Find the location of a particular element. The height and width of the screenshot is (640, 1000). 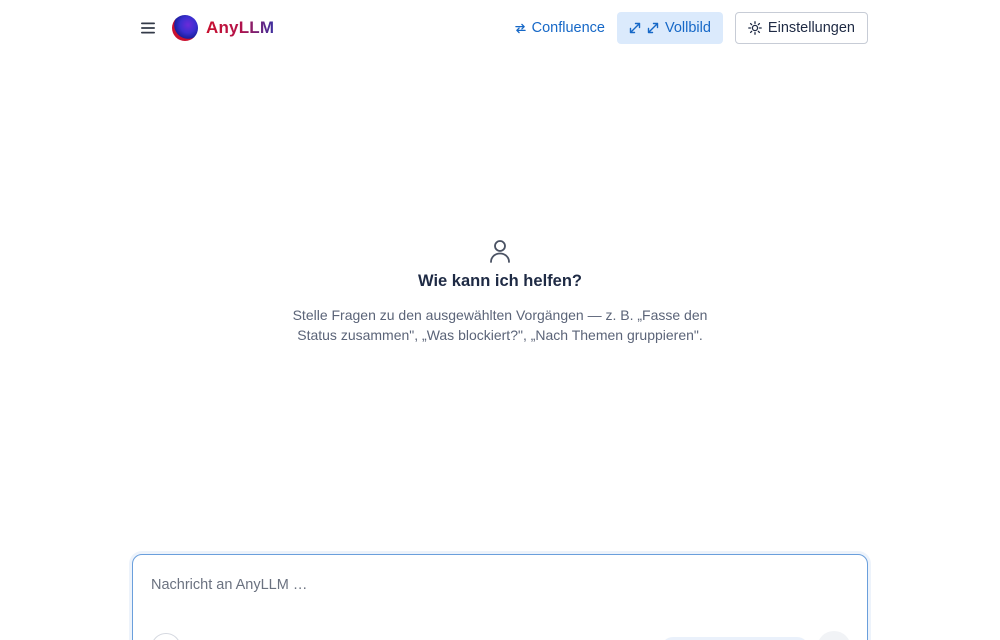

anyllm-logo is located at coordinates (185, 28).